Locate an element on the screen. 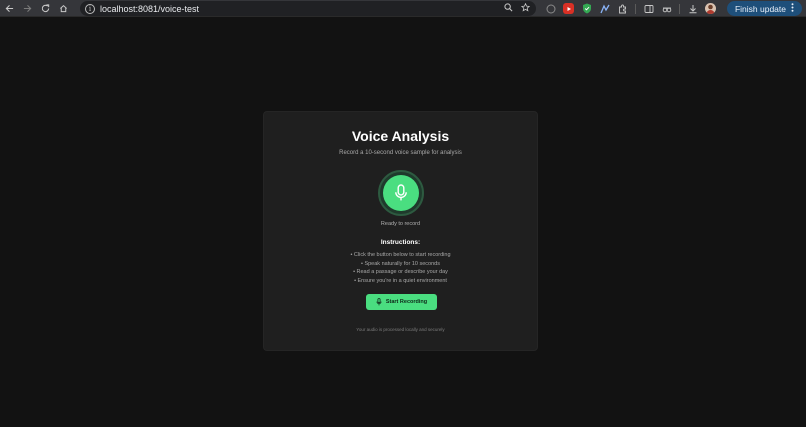 This screenshot has height=427, width=806. puzzle-extensions-icon is located at coordinates (622, 8).